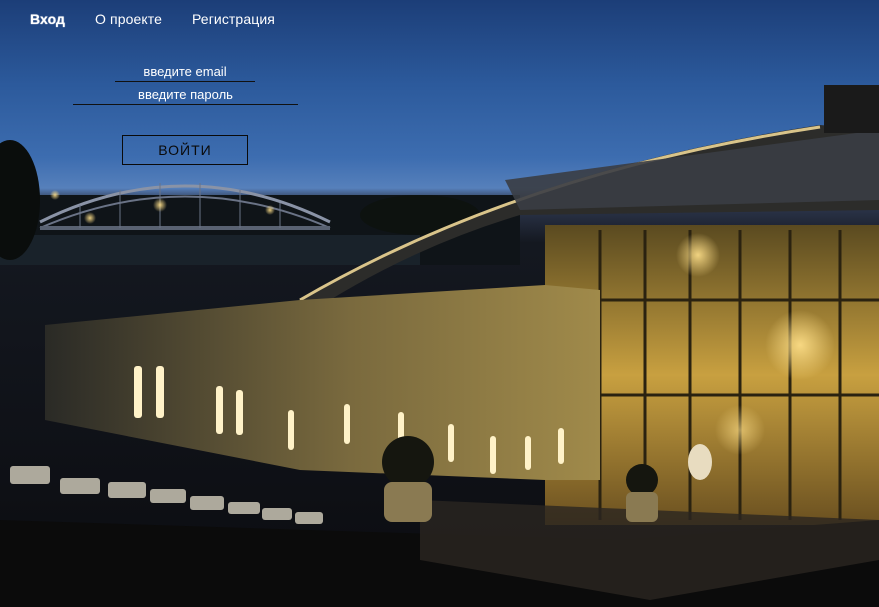  Describe the element at coordinates (185, 95) in the screenshot. I see `password-field` at that location.